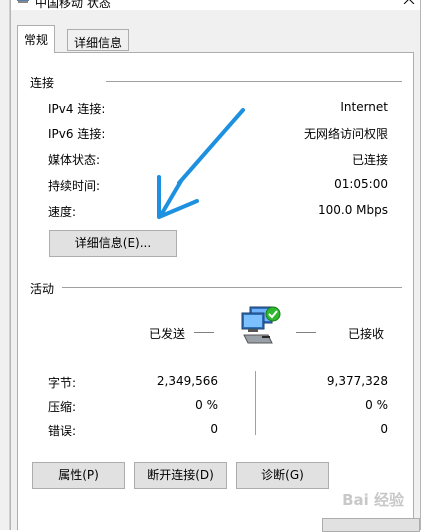 Image resolution: width=431 pixels, height=532 pixels. What do you see at coordinates (98, 40) in the screenshot?
I see `tab-details: 详细信息` at bounding box center [98, 40].